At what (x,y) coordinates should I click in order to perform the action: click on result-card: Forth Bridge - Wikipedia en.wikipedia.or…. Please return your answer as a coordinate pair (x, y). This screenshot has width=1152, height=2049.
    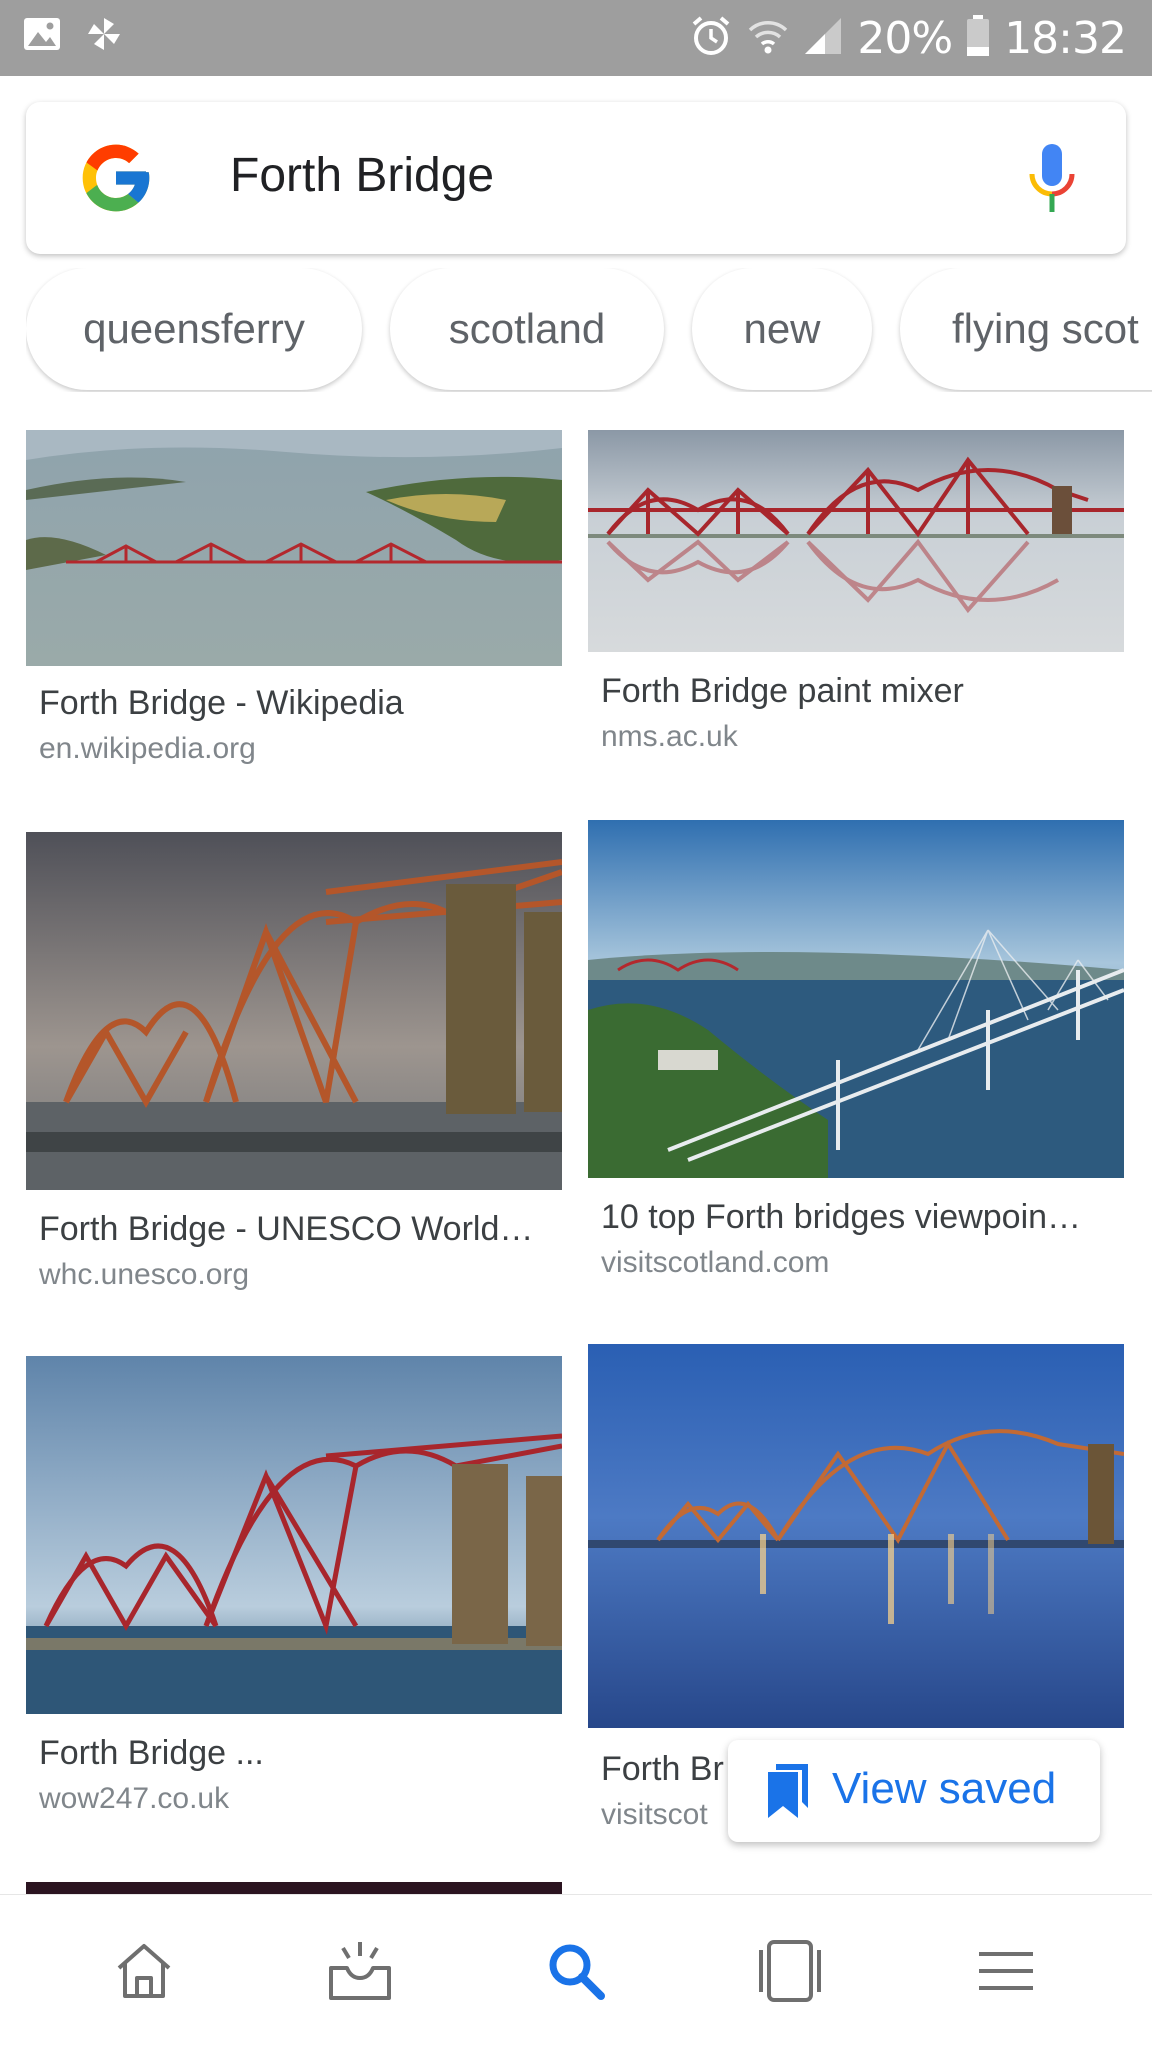
    Looking at the image, I should click on (294, 600).